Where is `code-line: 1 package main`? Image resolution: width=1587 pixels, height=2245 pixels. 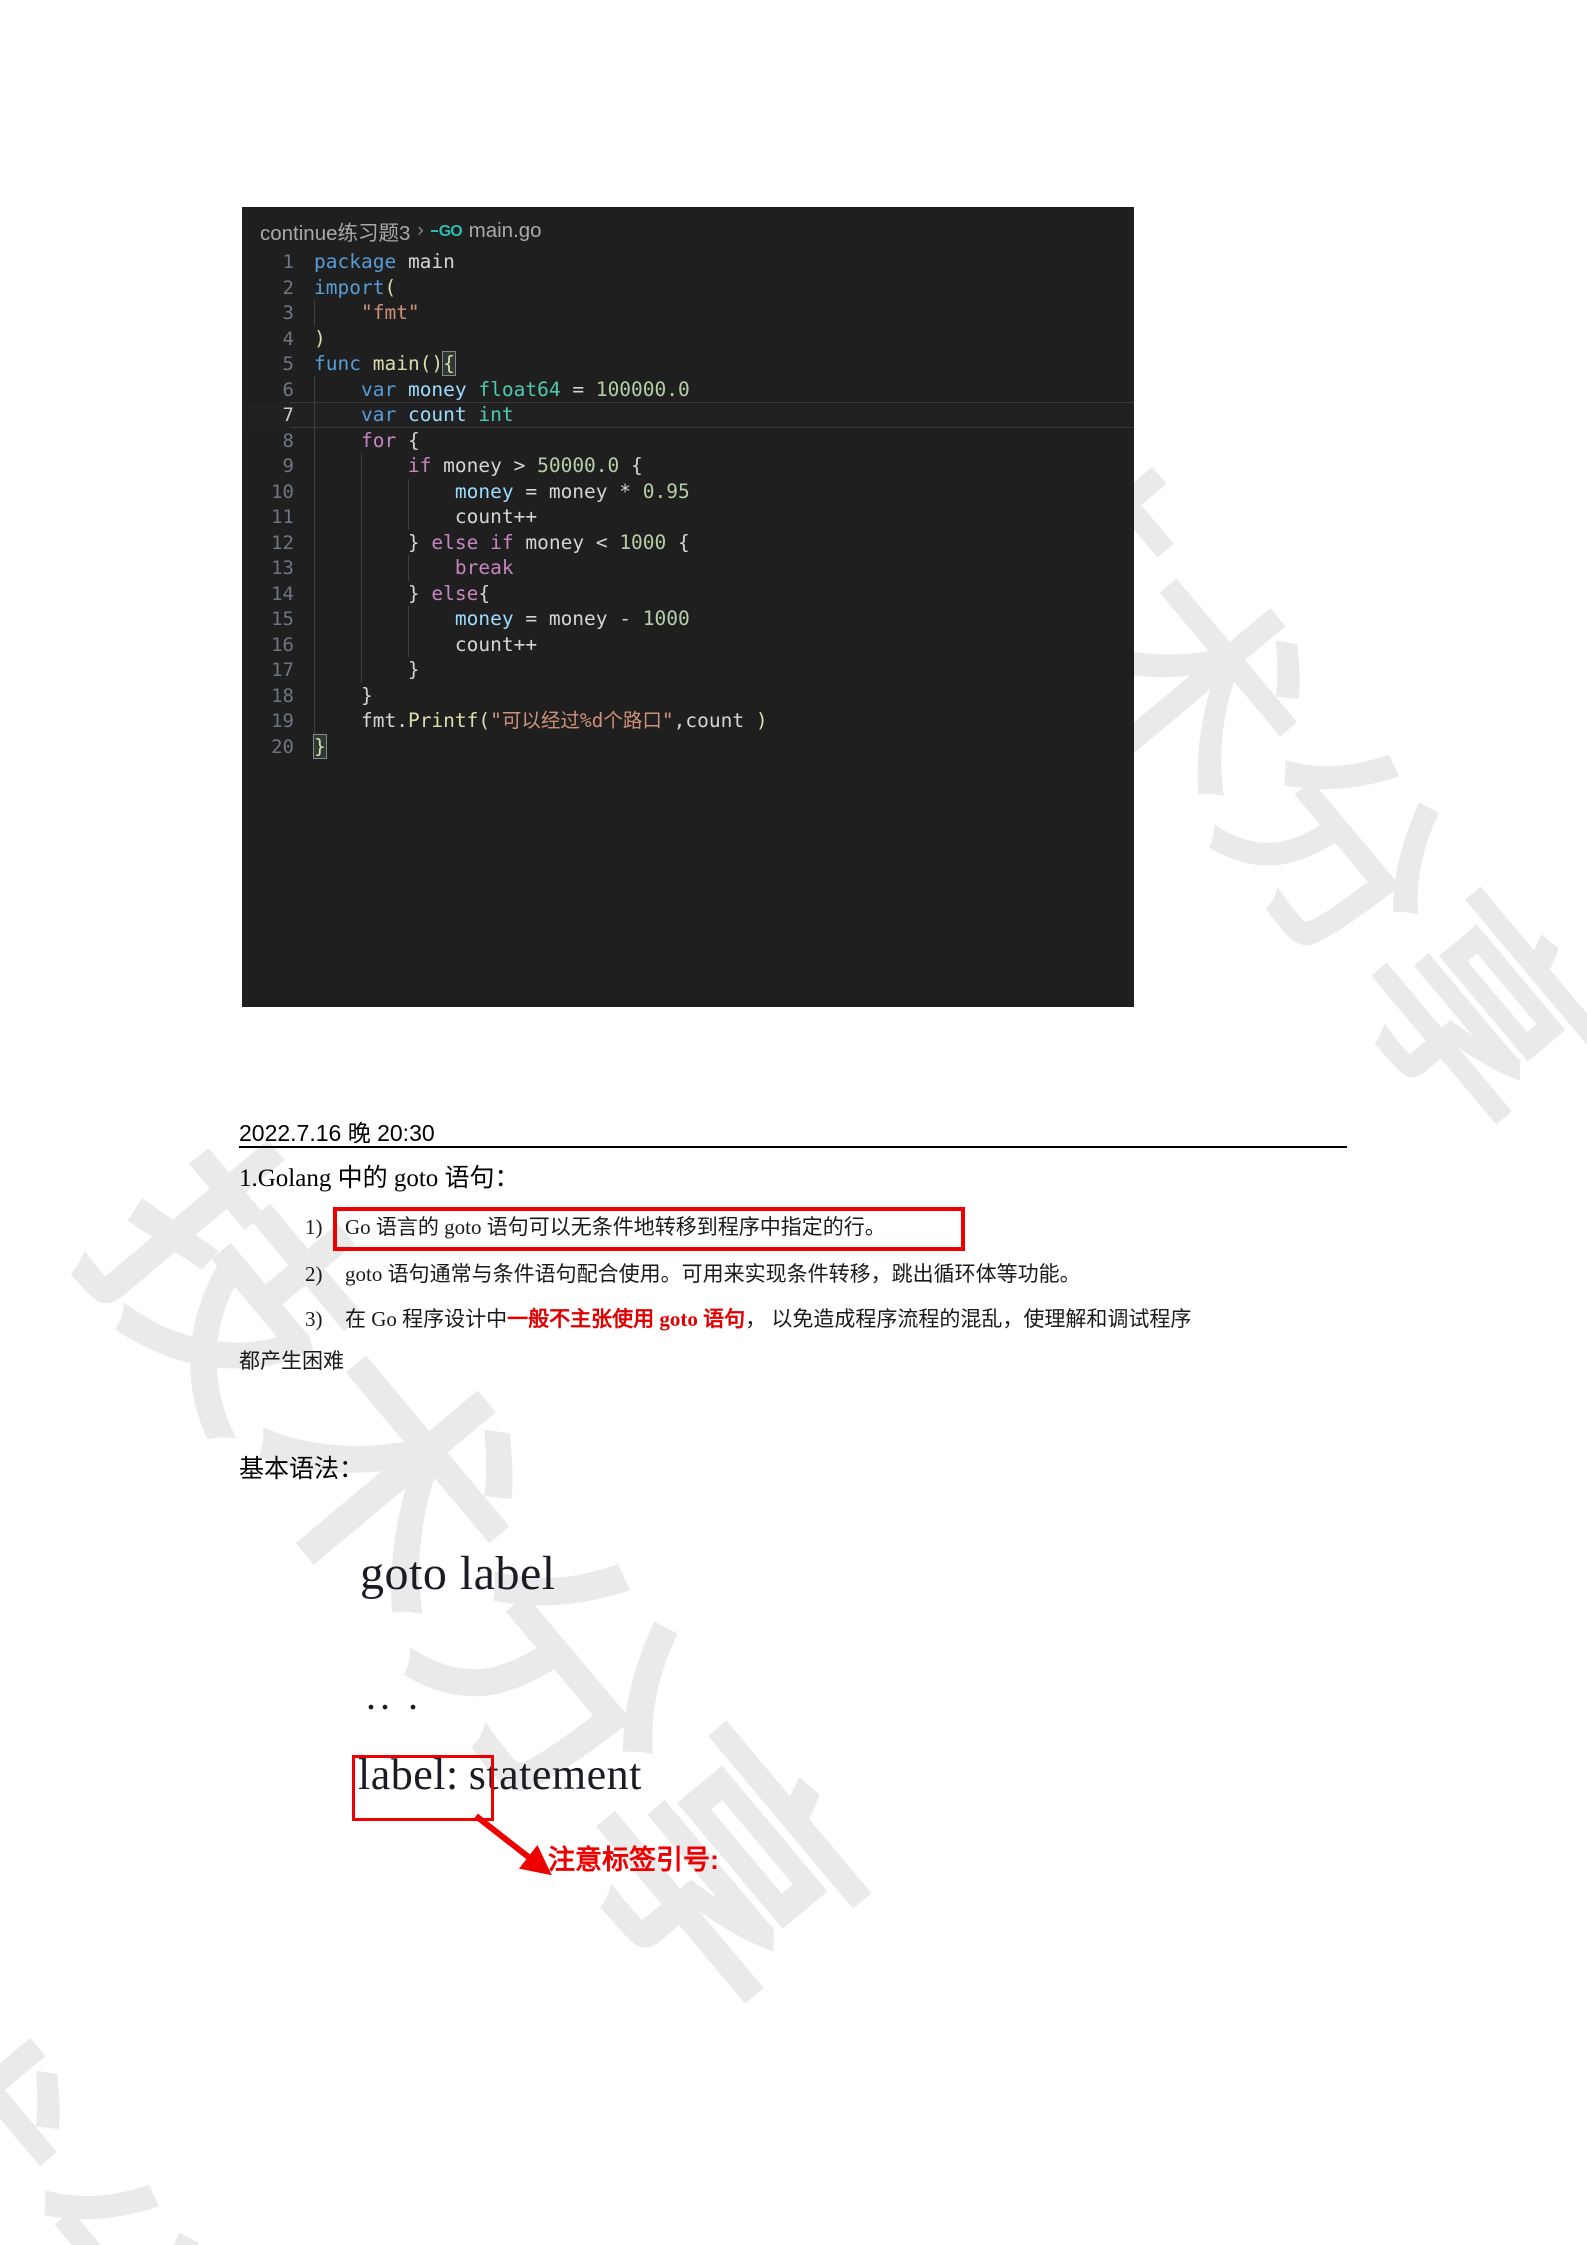
code-line: 1 package main is located at coordinates (688, 262).